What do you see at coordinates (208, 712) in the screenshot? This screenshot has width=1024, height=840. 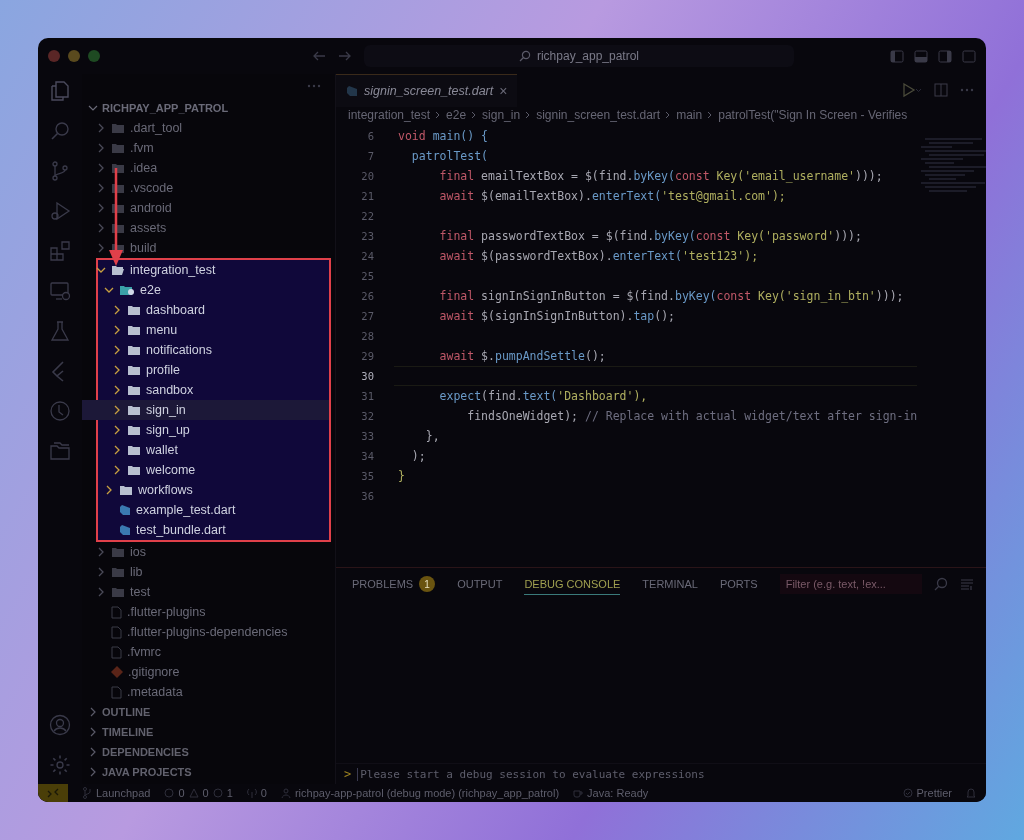 I see `section-header: OUTLINE` at bounding box center [208, 712].